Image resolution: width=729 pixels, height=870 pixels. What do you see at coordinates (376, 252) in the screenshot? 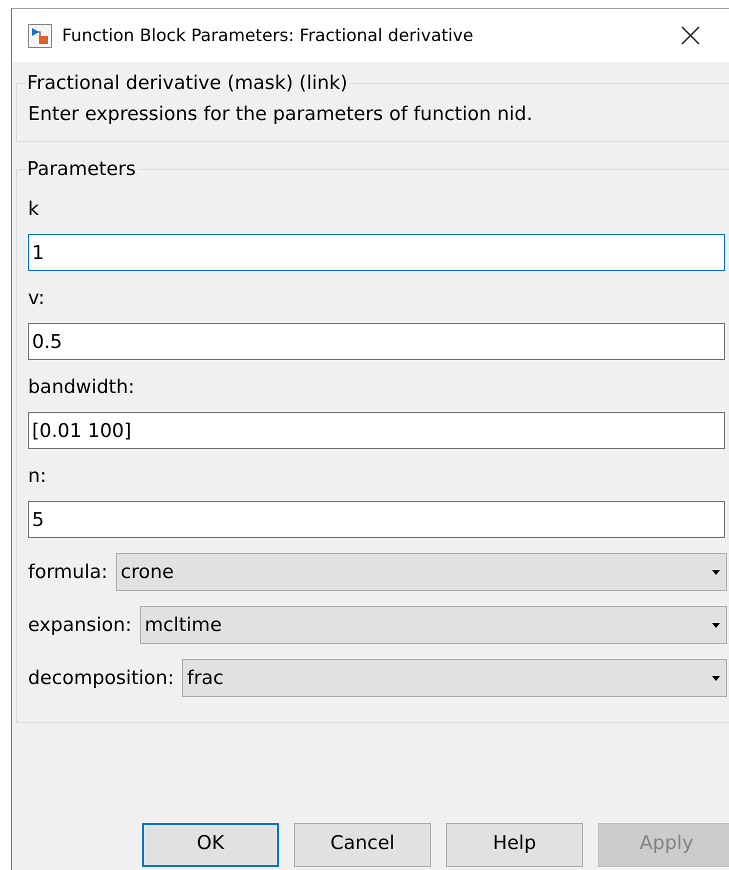
I see `input-field: 1` at bounding box center [376, 252].